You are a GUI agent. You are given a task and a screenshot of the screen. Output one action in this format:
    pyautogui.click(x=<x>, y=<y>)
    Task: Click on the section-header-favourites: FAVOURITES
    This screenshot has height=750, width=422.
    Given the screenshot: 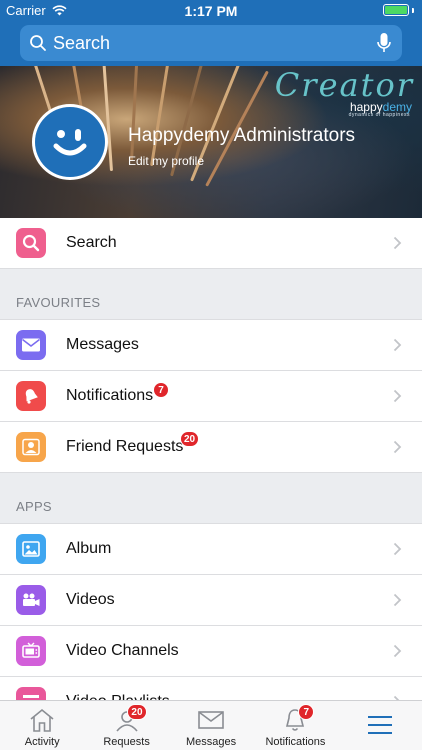 What is the action you would take?
    pyautogui.click(x=211, y=294)
    